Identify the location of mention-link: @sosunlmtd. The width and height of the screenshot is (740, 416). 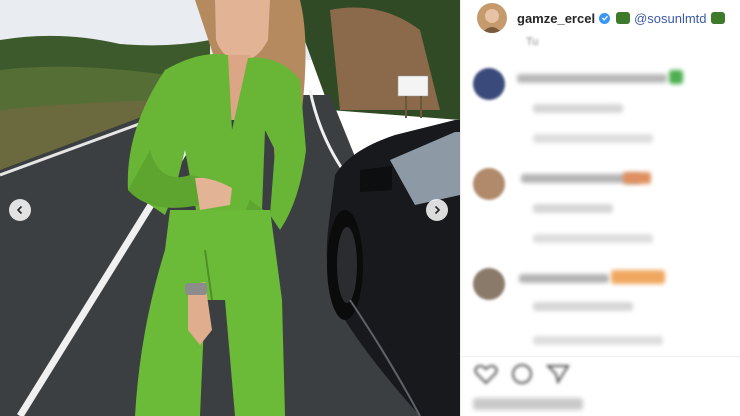
(670, 18).